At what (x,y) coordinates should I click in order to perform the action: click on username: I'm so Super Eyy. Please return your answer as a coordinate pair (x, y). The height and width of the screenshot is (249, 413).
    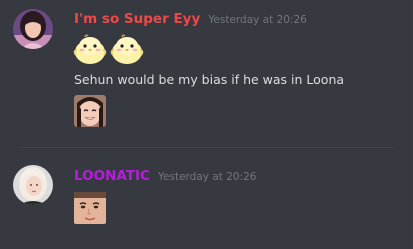
    Looking at the image, I should click on (137, 19).